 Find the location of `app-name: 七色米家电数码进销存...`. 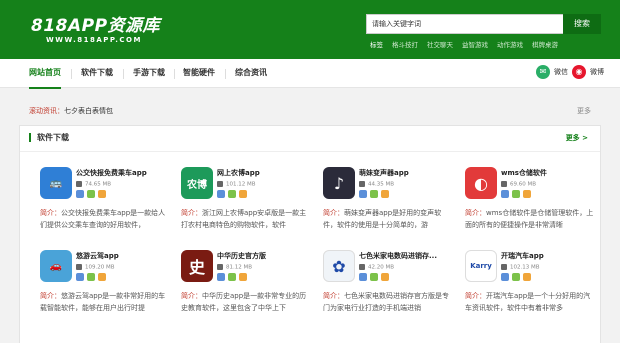

app-name: 七色米家电数码进销存... is located at coordinates (398, 256).